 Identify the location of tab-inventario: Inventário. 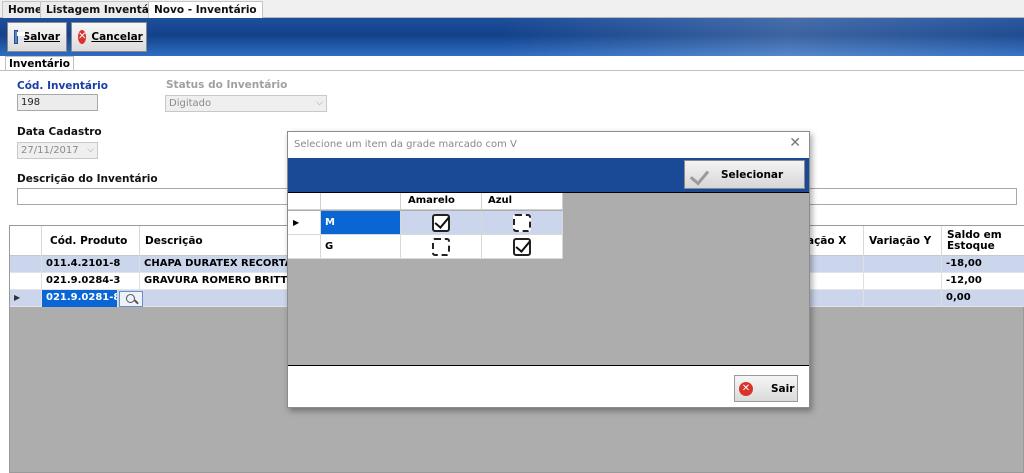
(39, 63).